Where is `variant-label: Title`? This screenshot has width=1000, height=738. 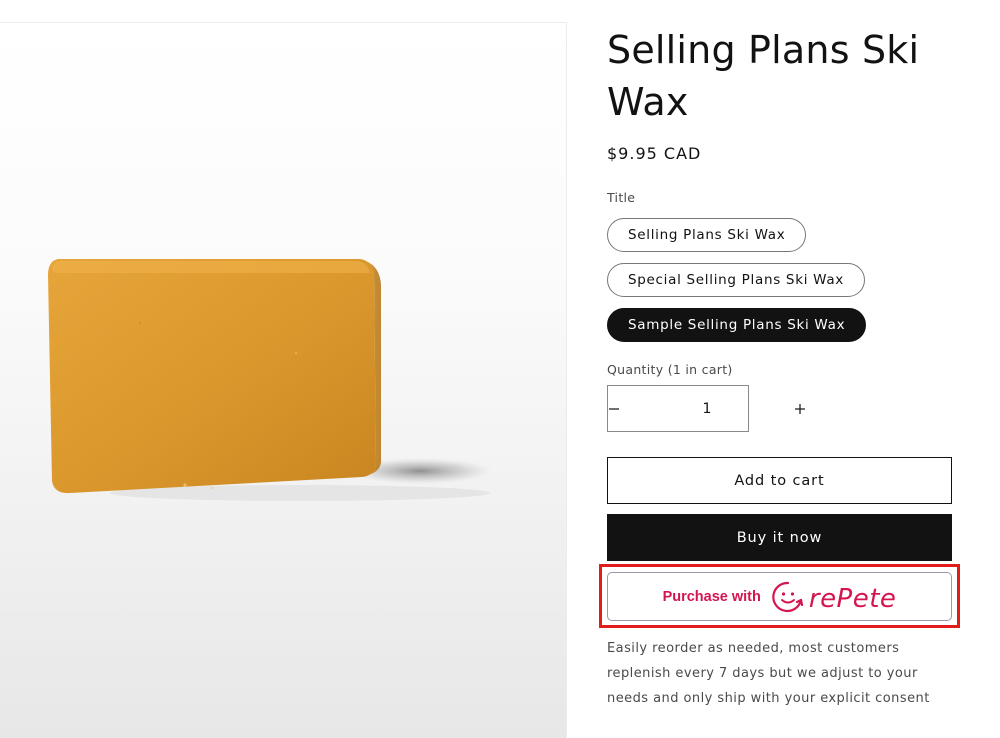
variant-label: Title is located at coordinates (621, 197).